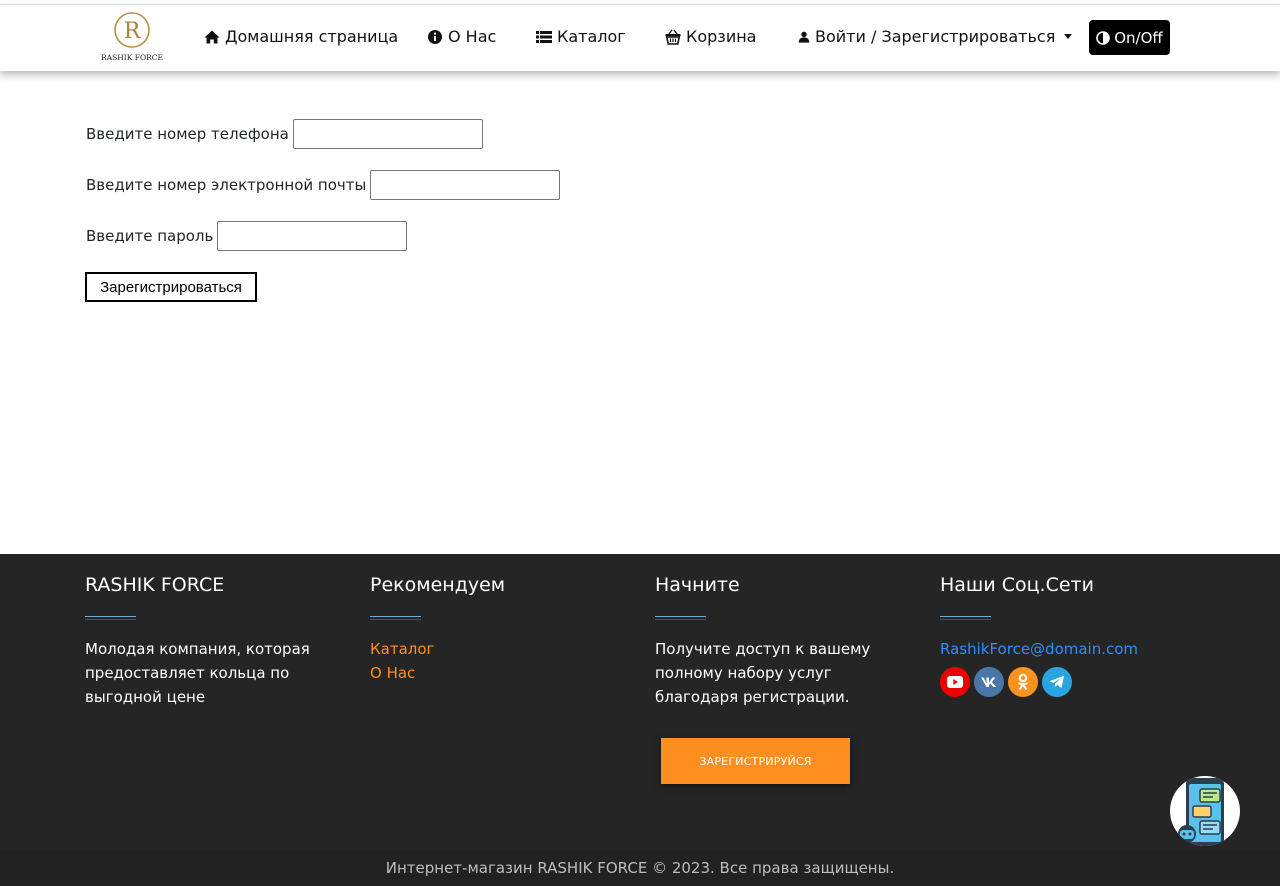 The width and height of the screenshot is (1280, 886). What do you see at coordinates (1057, 682) in the screenshot?
I see `telegram-icon` at bounding box center [1057, 682].